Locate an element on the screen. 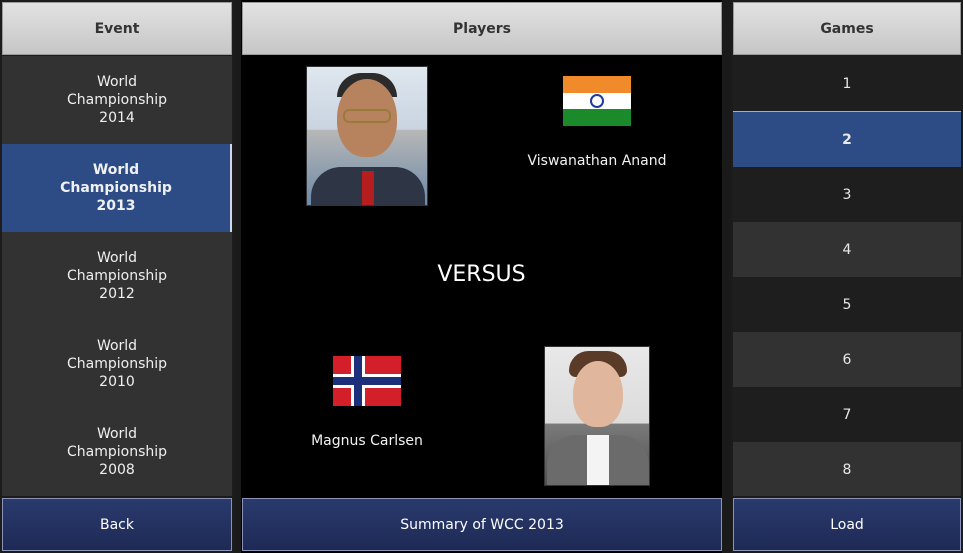 This screenshot has height=553, width=963. norway-flag-icon is located at coordinates (367, 381).